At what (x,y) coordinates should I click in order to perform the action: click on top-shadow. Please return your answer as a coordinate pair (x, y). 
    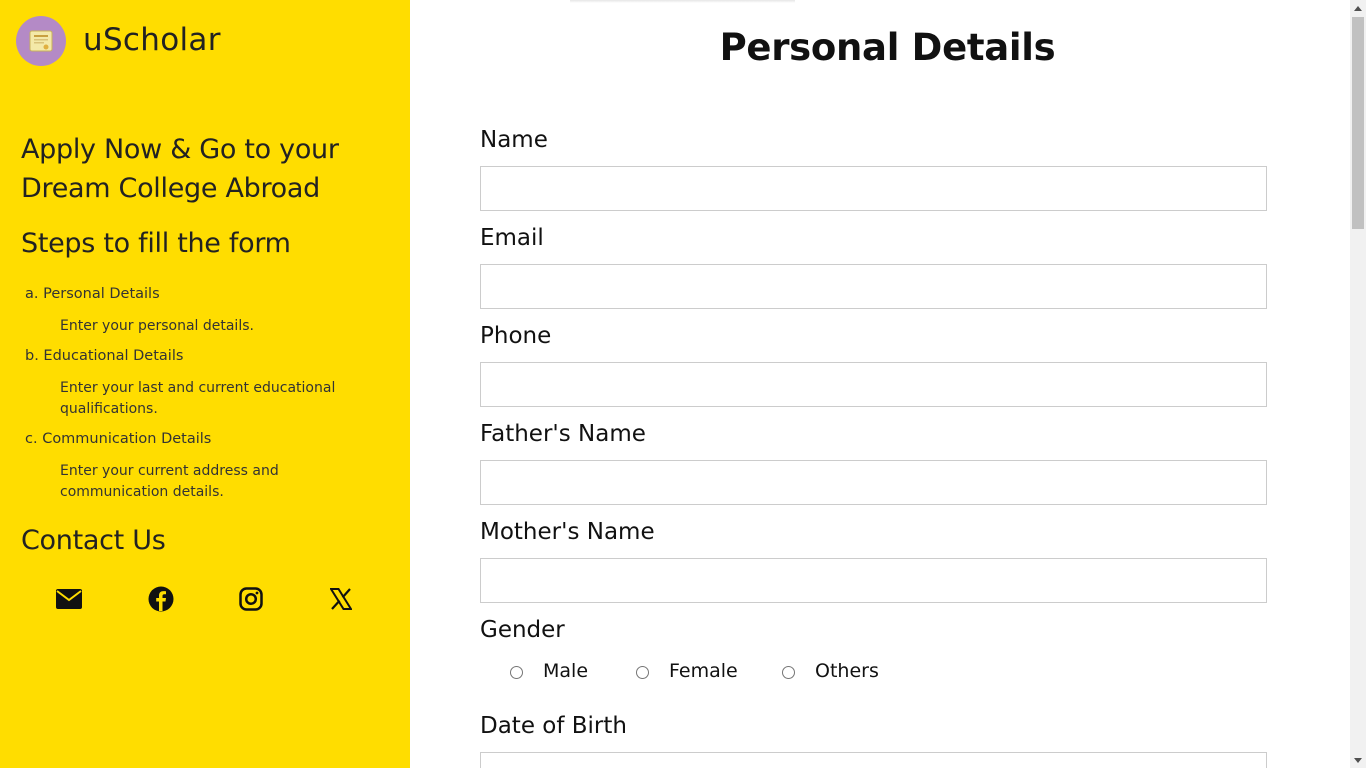
    Looking at the image, I should click on (682, 1).